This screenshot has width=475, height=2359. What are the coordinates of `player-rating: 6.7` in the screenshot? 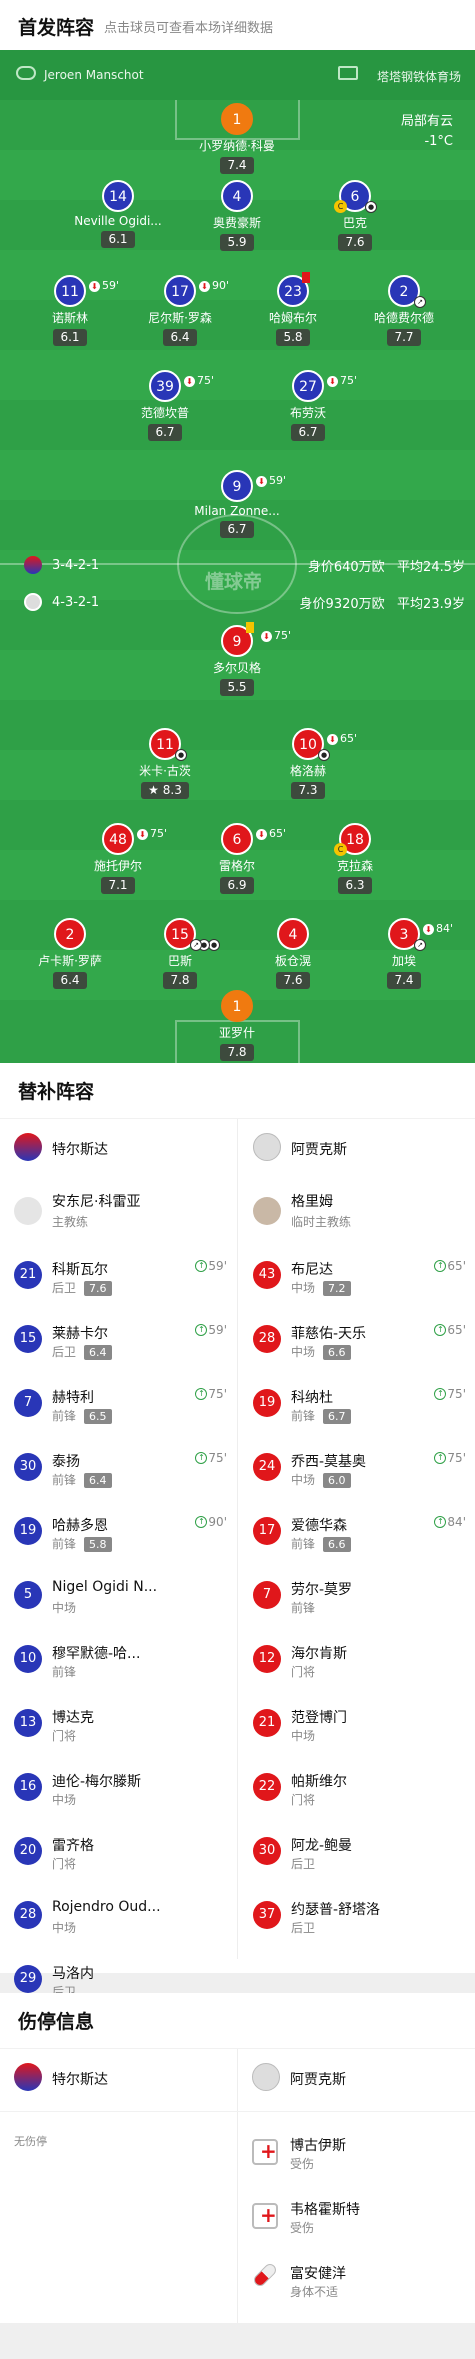 It's located at (165, 432).